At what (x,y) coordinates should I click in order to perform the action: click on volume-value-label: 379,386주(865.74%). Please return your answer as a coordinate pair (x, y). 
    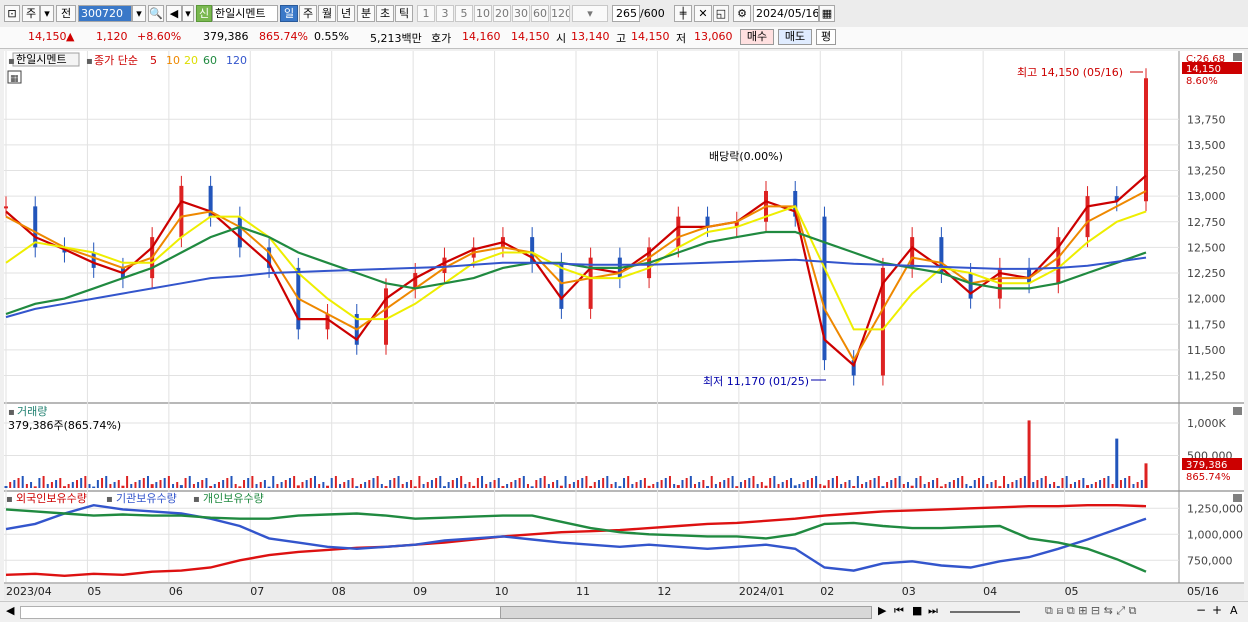
    Looking at the image, I should click on (64, 425).